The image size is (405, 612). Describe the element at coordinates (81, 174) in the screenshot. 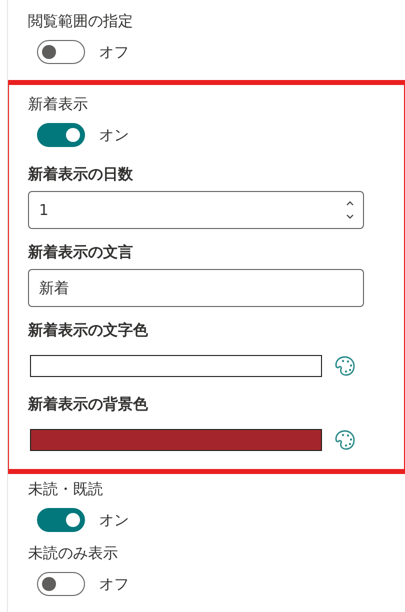

I see `field-label: 新着表示の日数` at that location.